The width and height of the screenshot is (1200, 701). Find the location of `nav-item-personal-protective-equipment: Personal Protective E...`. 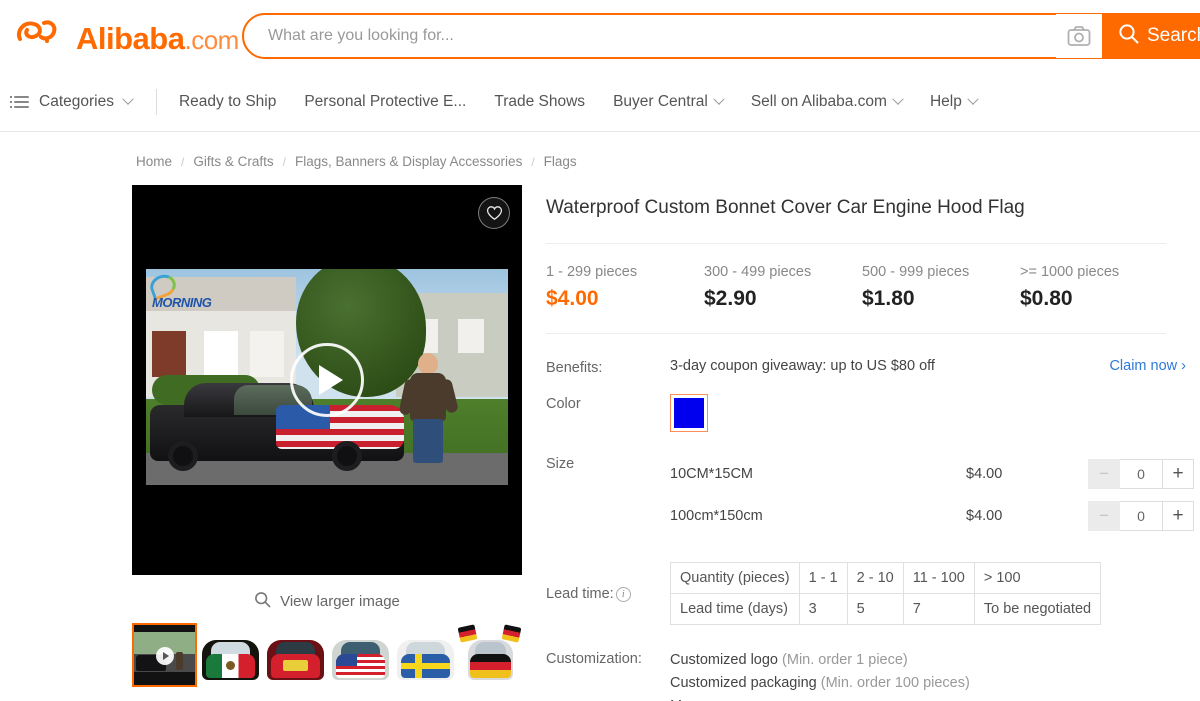

nav-item-personal-protective-equipment: Personal Protective E... is located at coordinates (385, 102).